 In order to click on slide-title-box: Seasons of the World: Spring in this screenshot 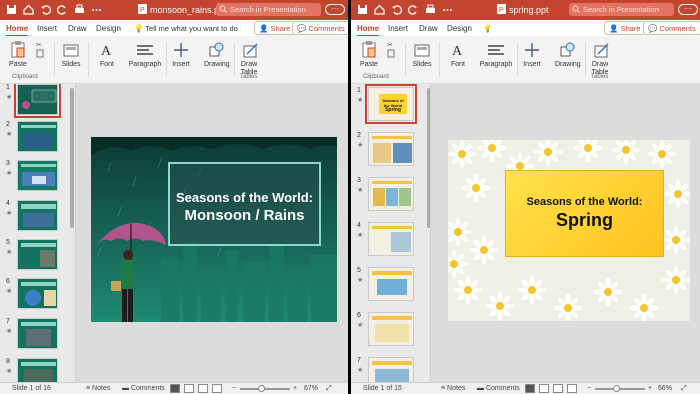, I will do `click(584, 213)`.